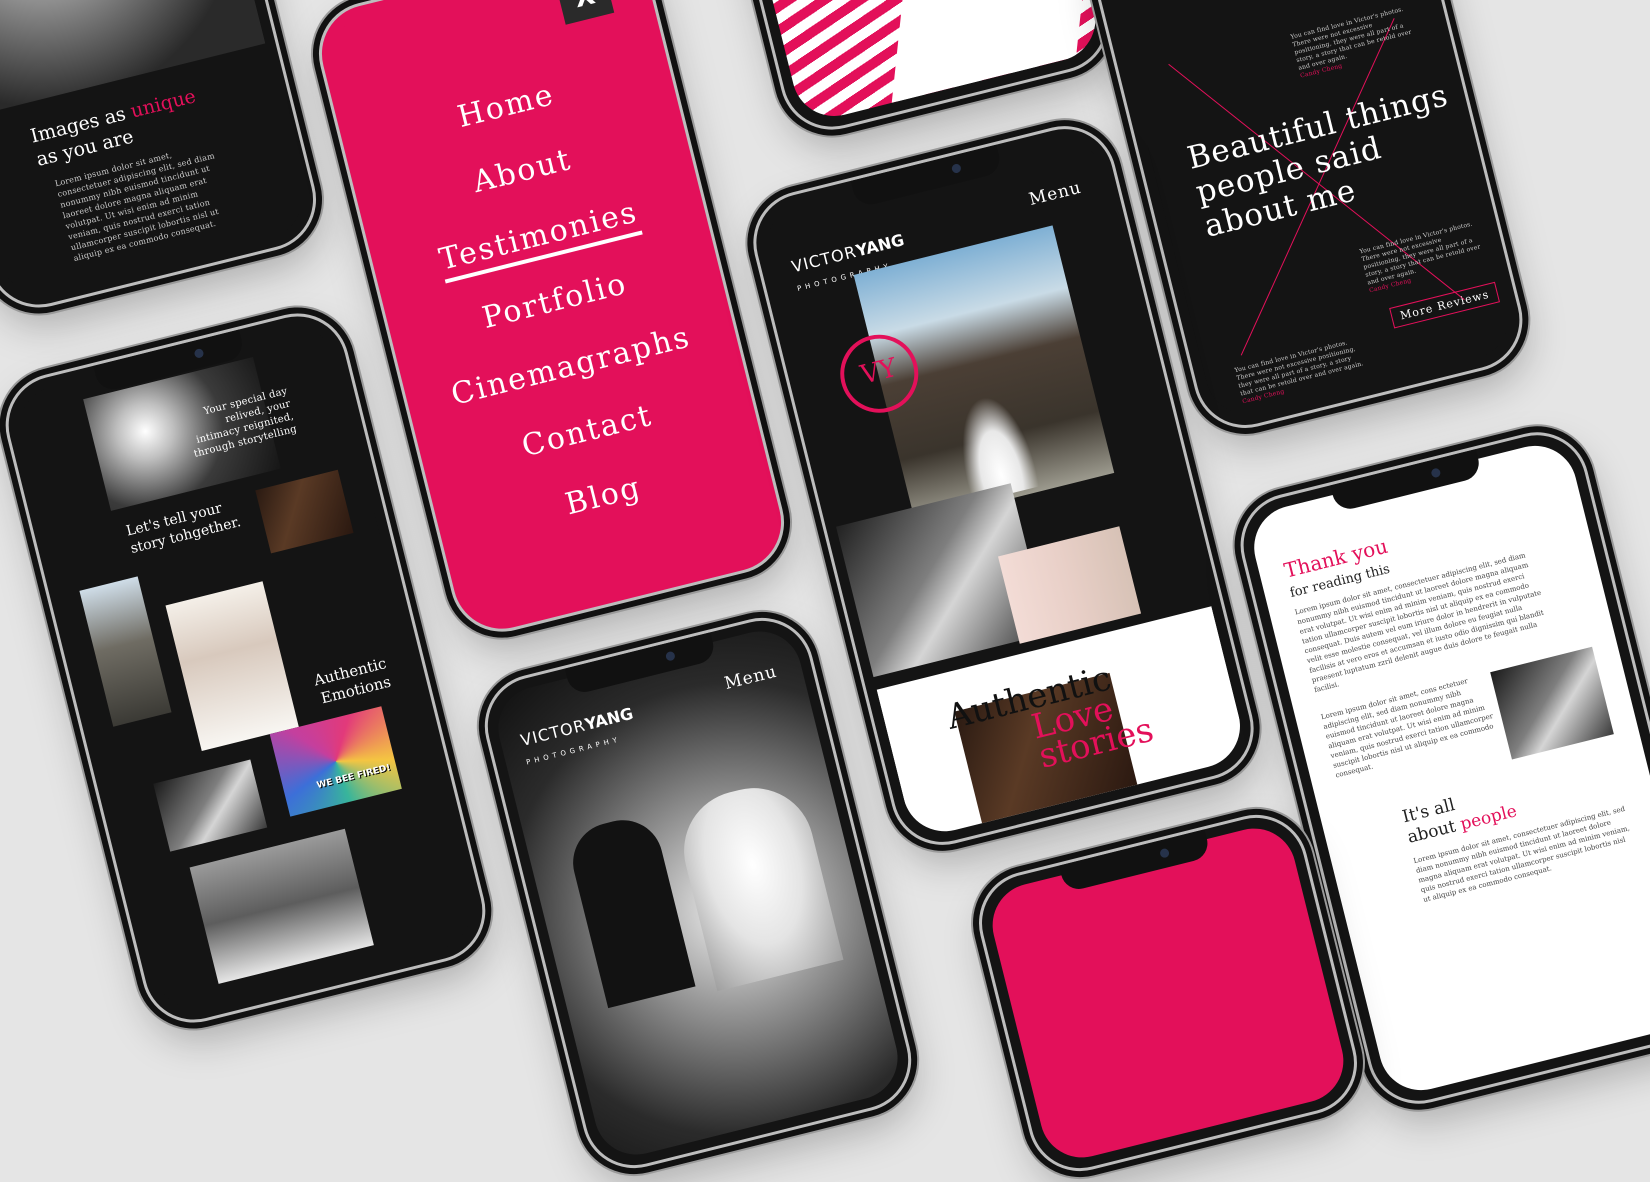  Describe the element at coordinates (880, 245) in the screenshot. I see `logo-last: YANG` at that location.